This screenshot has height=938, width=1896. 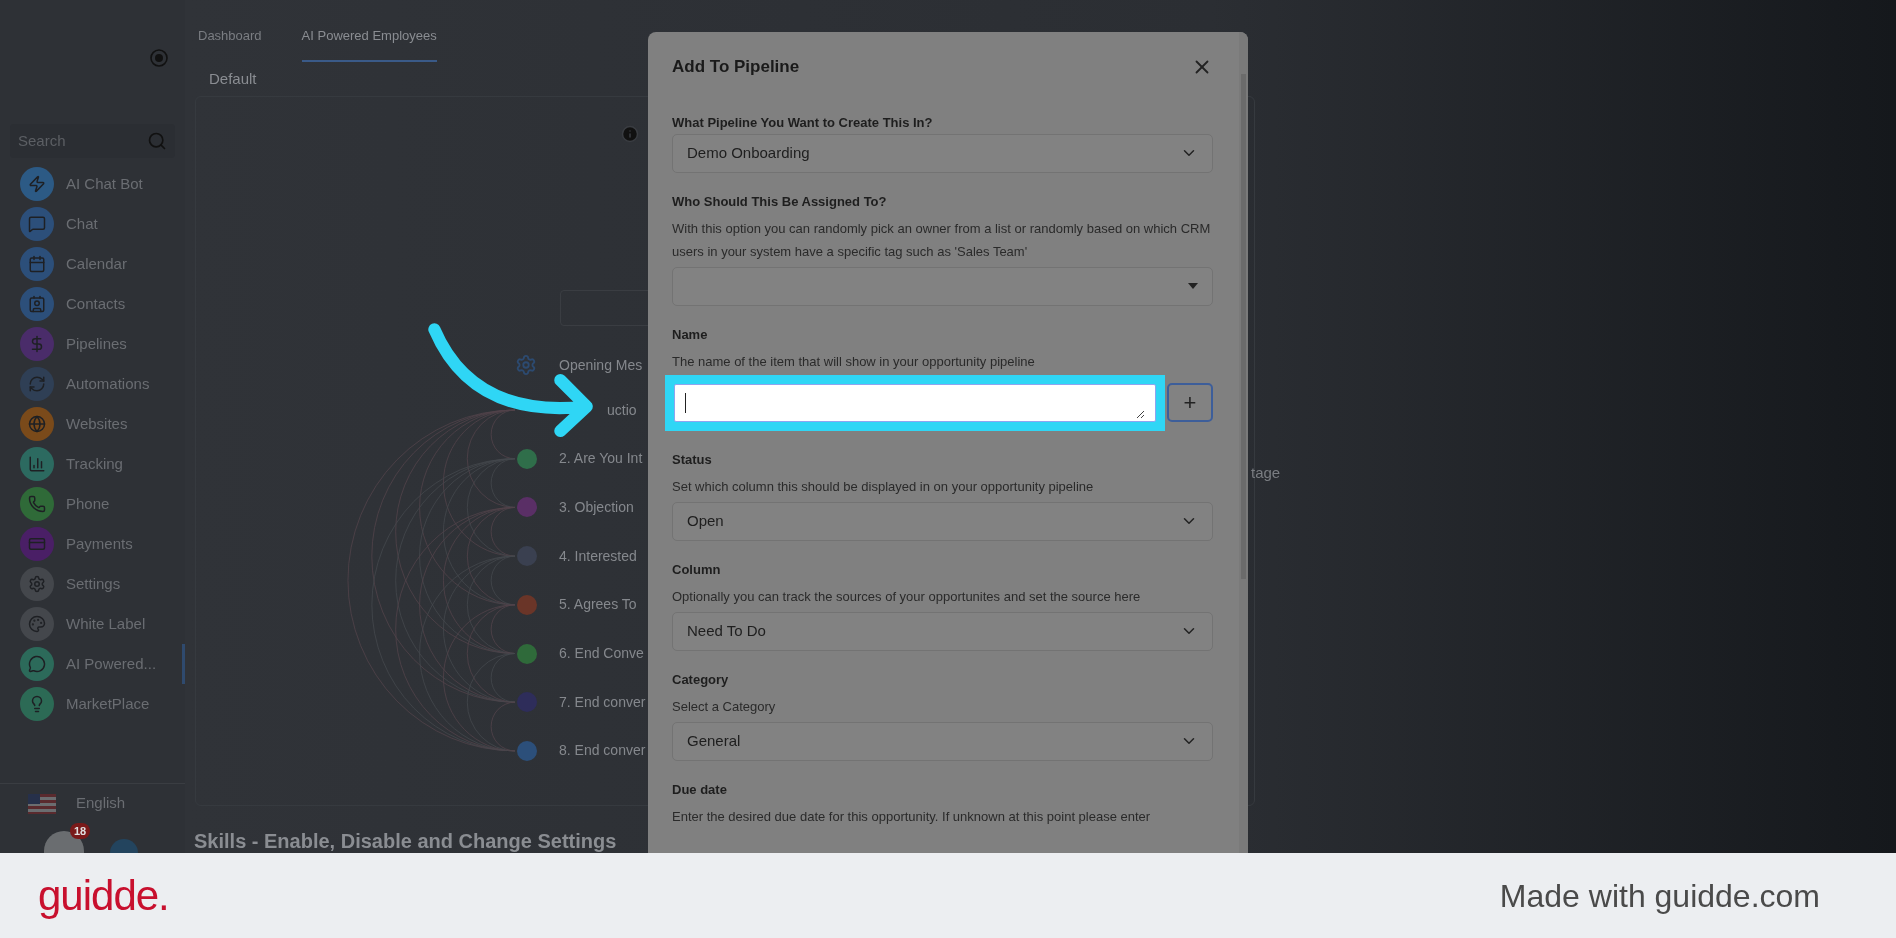 What do you see at coordinates (601, 365) in the screenshot?
I see `node-label: Opening Mes` at bounding box center [601, 365].